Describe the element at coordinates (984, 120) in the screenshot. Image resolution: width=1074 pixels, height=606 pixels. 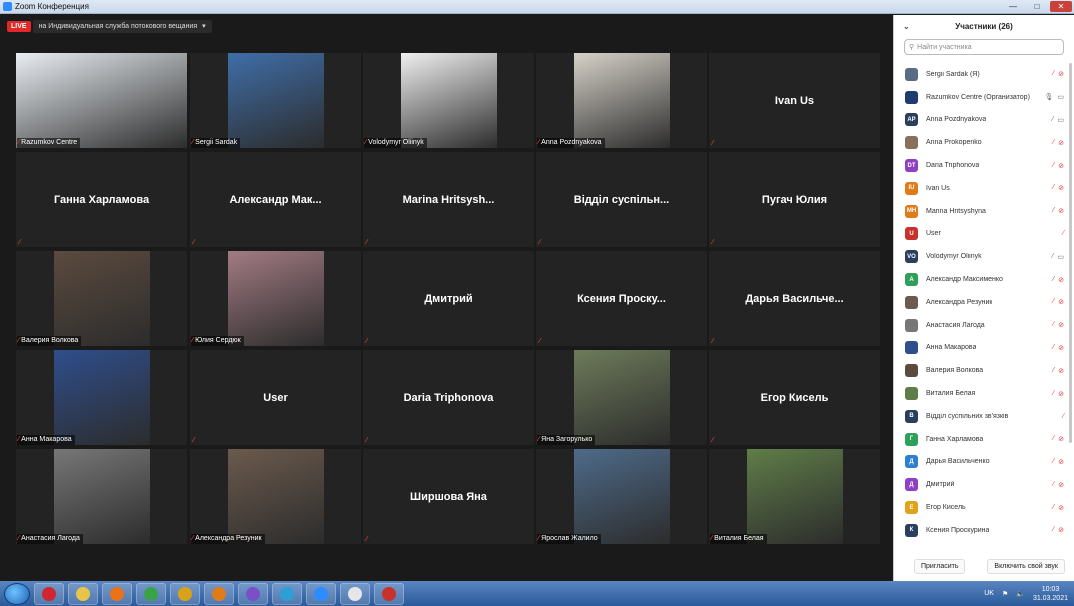
I see `participant-row: AP Anna Pozdnyakova ⁄ ▭` at that location.